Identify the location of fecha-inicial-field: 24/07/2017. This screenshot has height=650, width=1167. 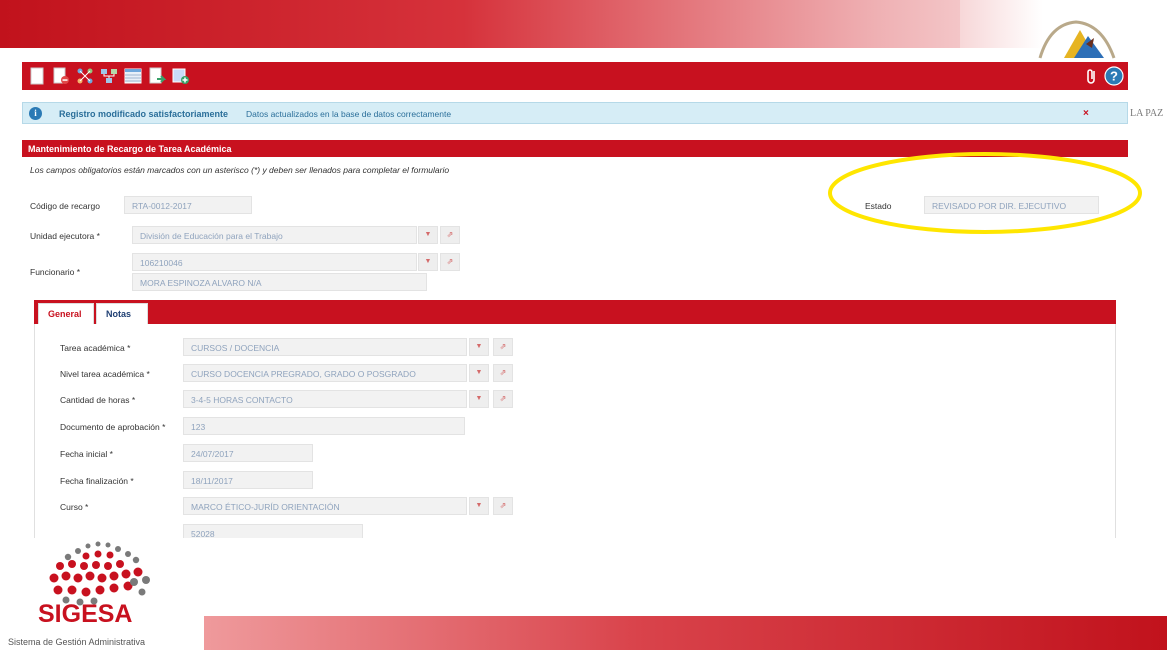
(248, 453).